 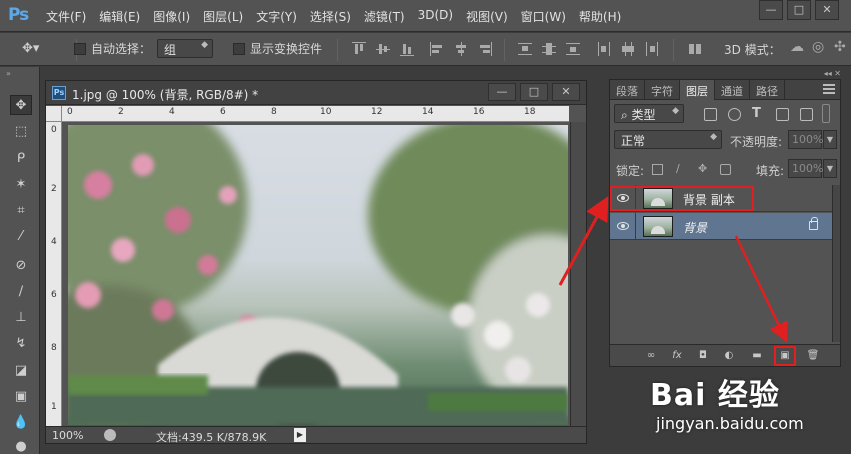 What do you see at coordinates (239, 48) in the screenshot?
I see `show-transform-checkbox` at bounding box center [239, 48].